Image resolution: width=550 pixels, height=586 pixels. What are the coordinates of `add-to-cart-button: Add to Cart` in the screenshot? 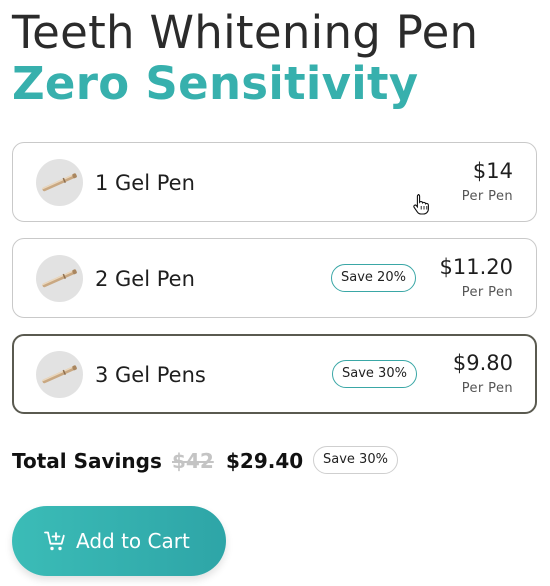 It's located at (119, 541).